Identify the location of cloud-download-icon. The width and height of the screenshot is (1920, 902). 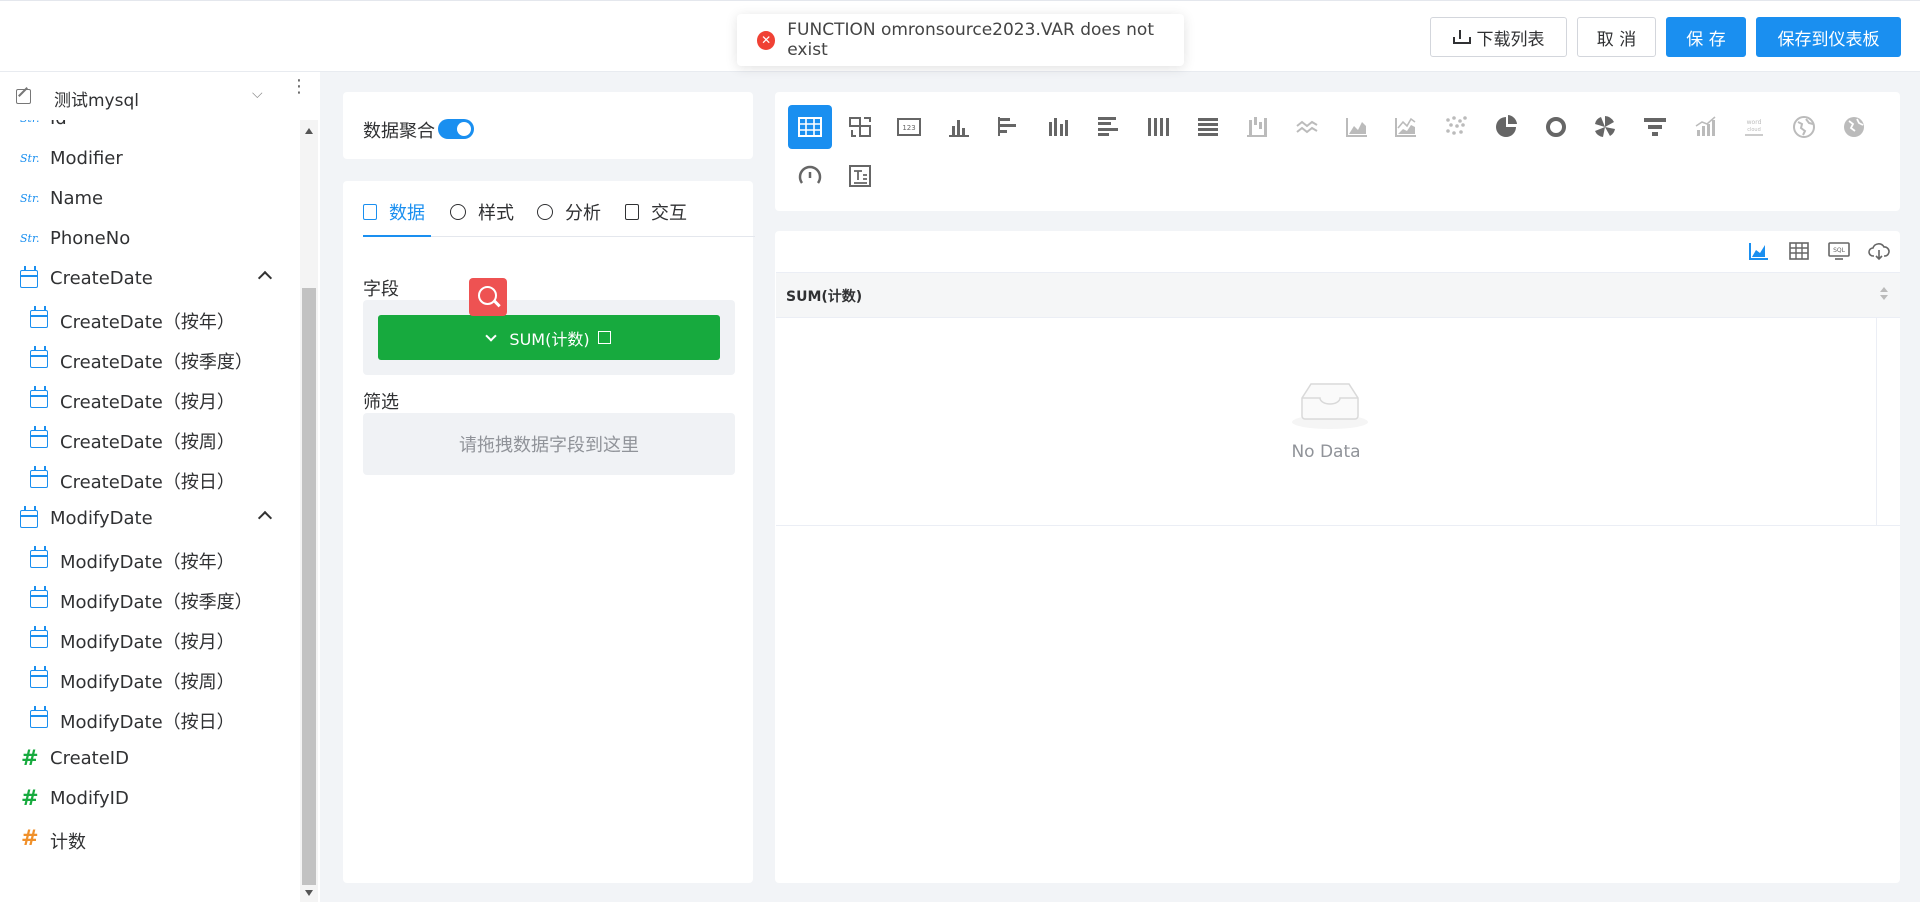
(1879, 251).